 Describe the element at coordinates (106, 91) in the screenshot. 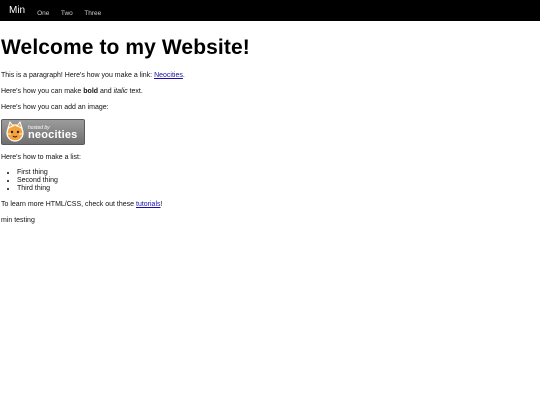

I see `para2-mid: and` at that location.